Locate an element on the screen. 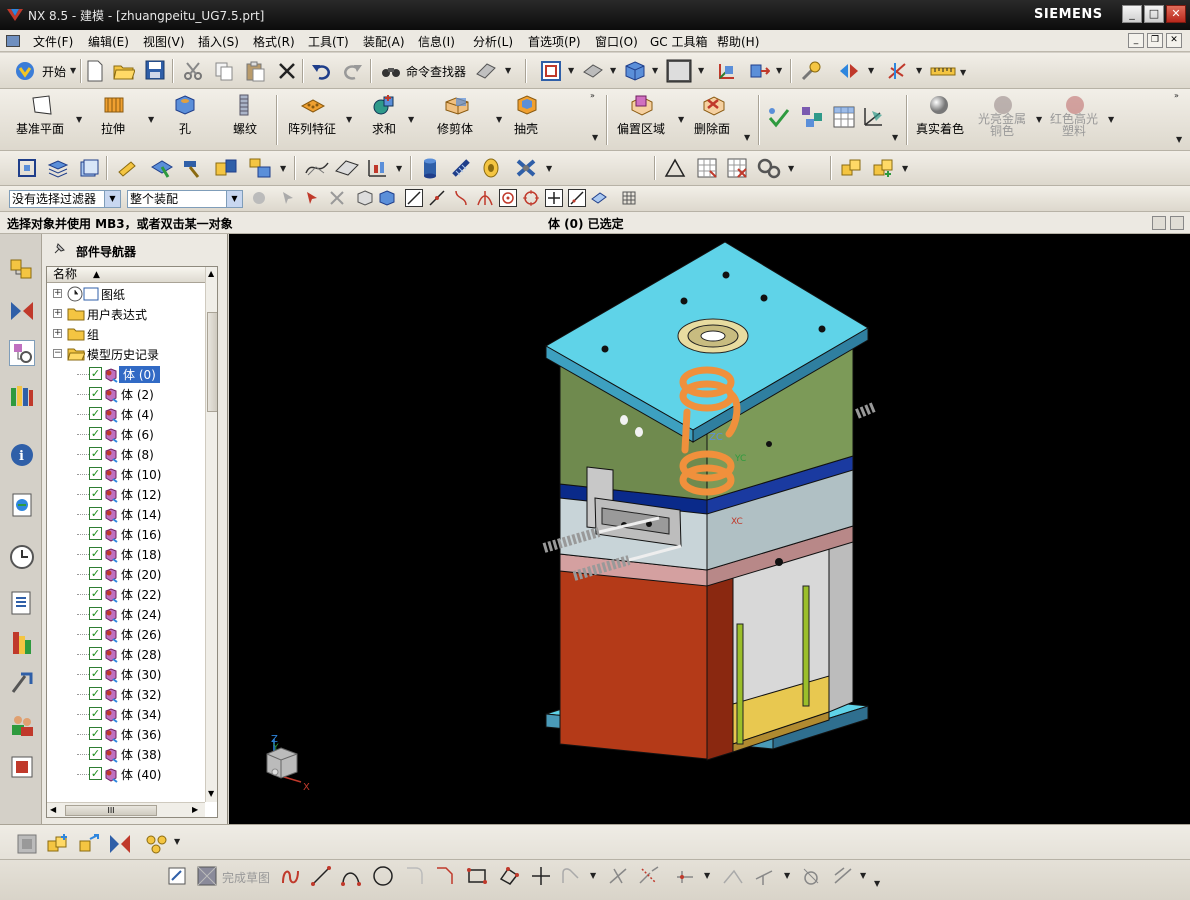  sheet-icon is located at coordinates (486, 71).